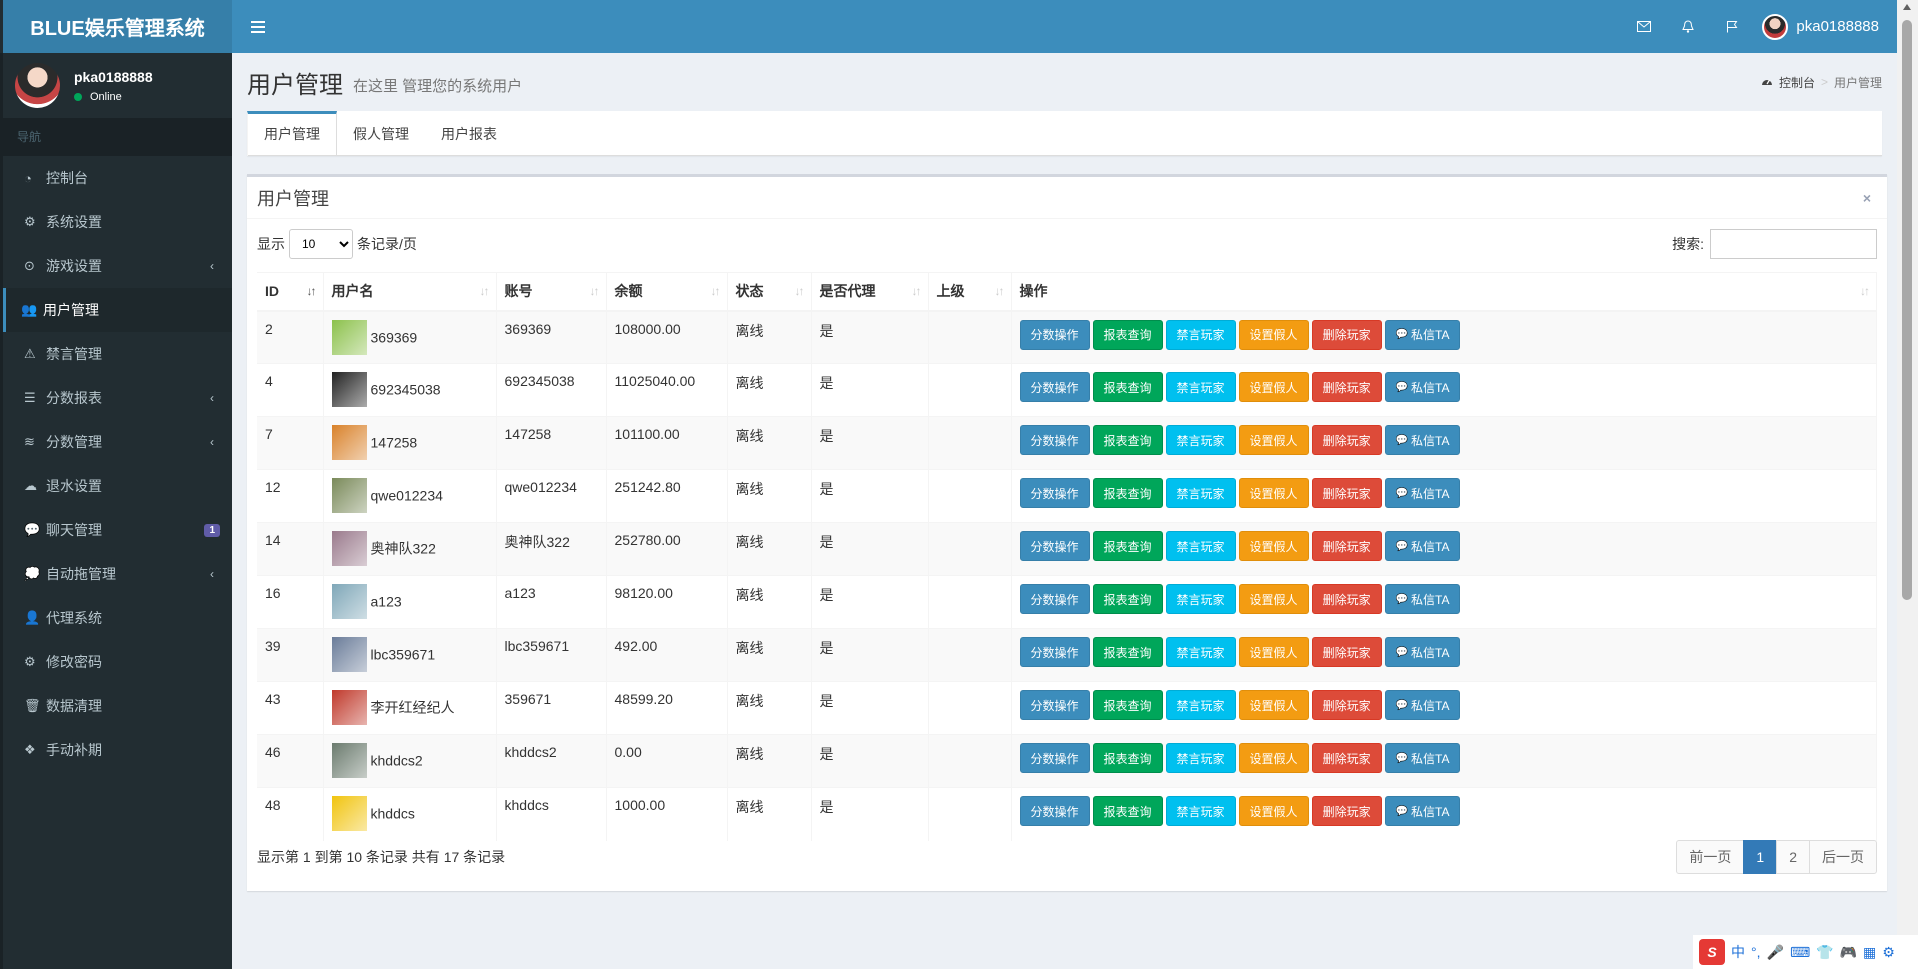 Image resolution: width=1918 pixels, height=969 pixels. What do you see at coordinates (410, 292) in the screenshot?
I see `column-header-1: 用户名 ↓↑` at bounding box center [410, 292].